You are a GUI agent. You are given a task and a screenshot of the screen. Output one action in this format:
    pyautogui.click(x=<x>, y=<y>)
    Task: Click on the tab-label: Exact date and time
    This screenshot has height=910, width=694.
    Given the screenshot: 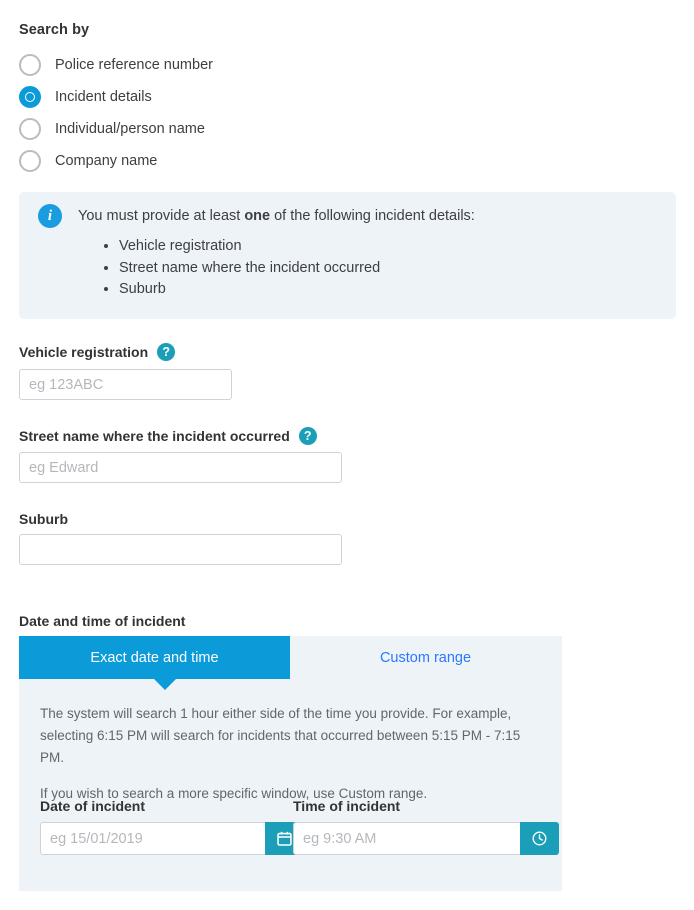 What is the action you would take?
    pyautogui.click(x=154, y=657)
    